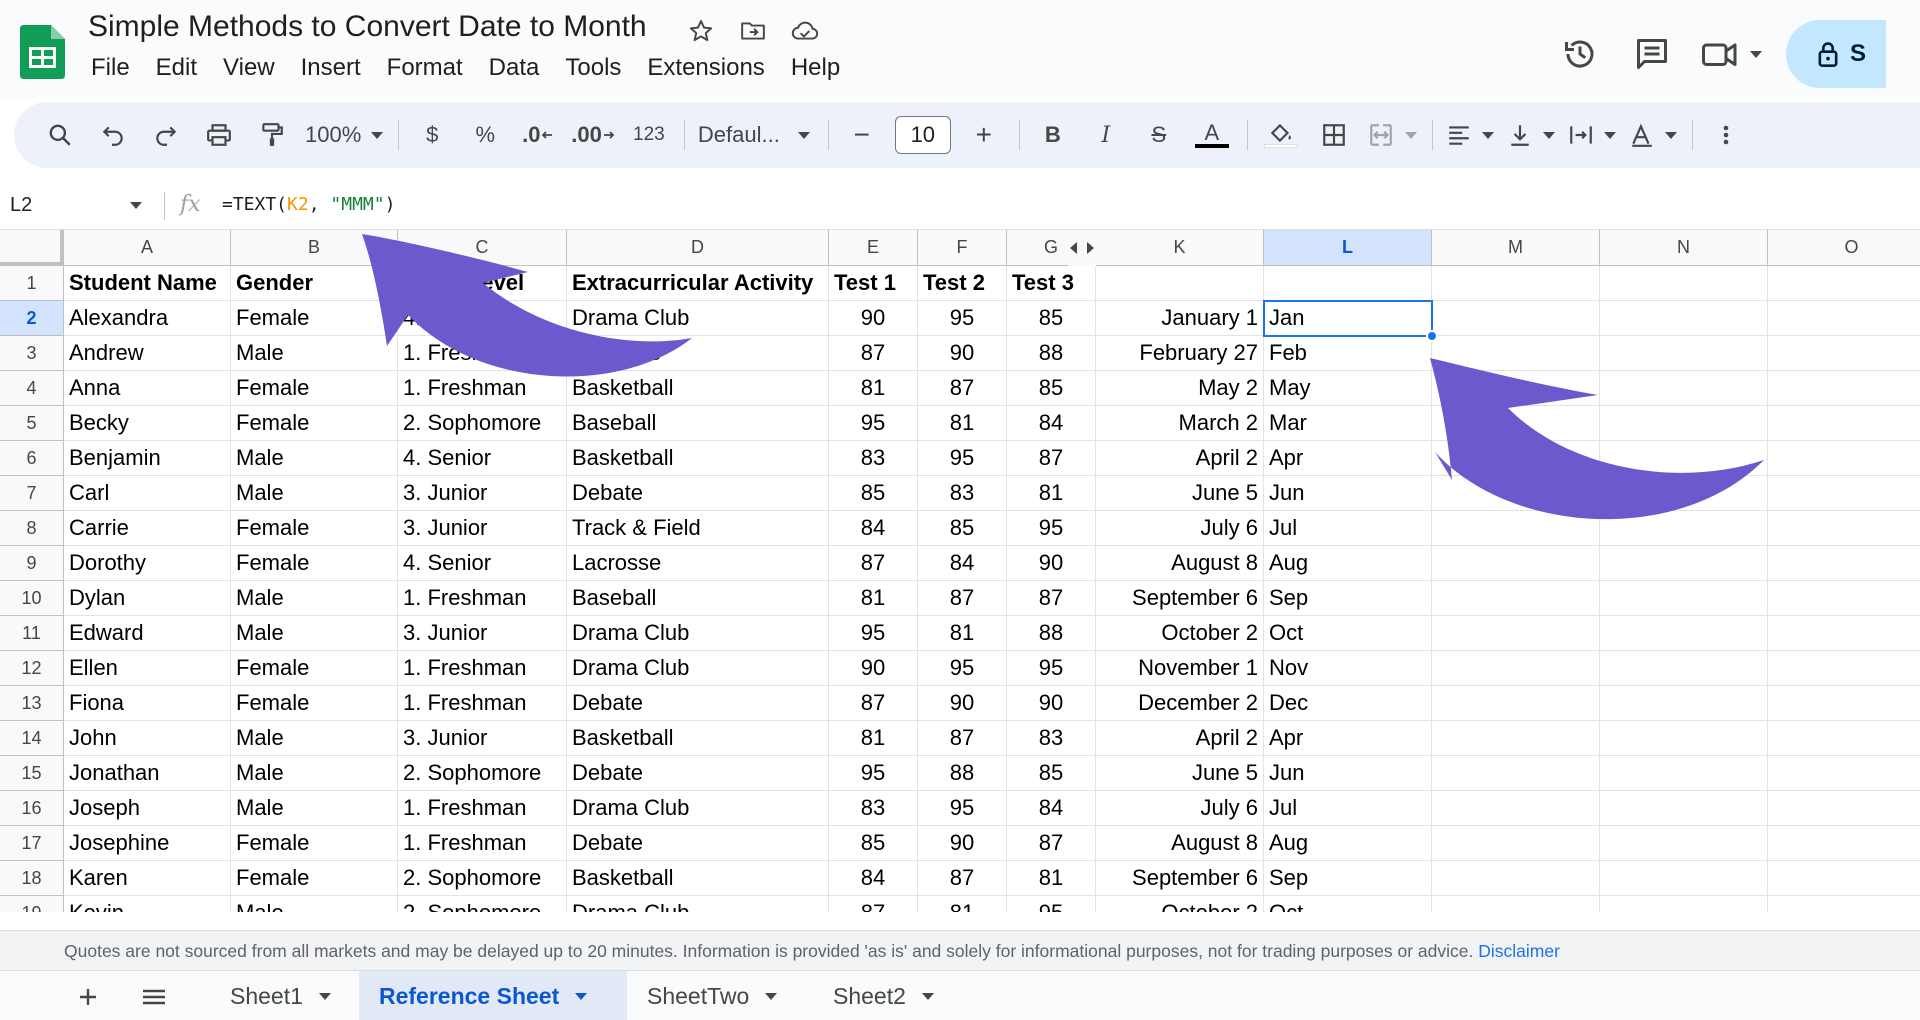 The height and width of the screenshot is (1020, 1920). What do you see at coordinates (1844, 248) in the screenshot?
I see `column-header-o: O` at bounding box center [1844, 248].